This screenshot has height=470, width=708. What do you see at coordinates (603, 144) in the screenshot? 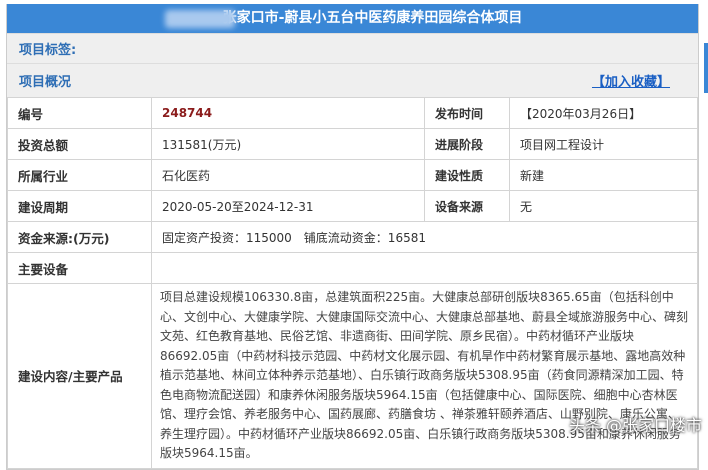
I see `value-stage: 项目网工程设计` at bounding box center [603, 144].